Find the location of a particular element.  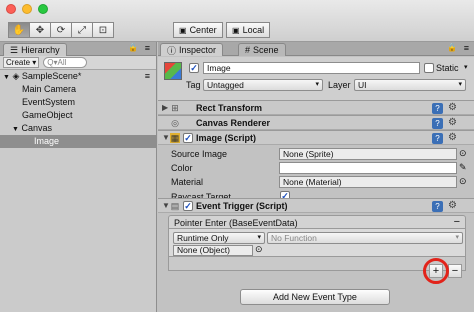

pivot-icon: ▣ is located at coordinates (183, 30).